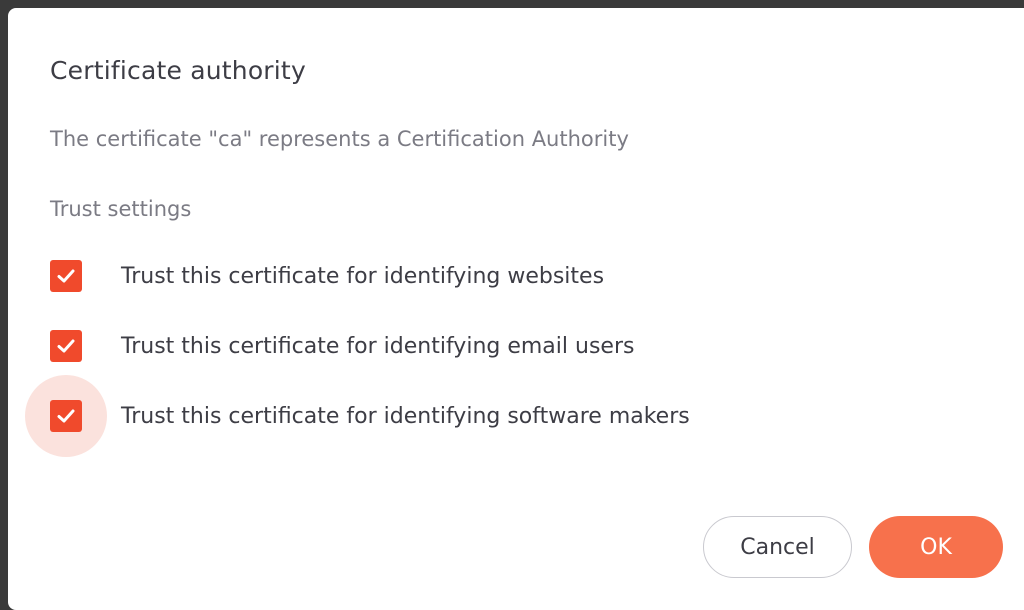  What do you see at coordinates (777, 547) in the screenshot?
I see `cancel-button: Cancel` at bounding box center [777, 547].